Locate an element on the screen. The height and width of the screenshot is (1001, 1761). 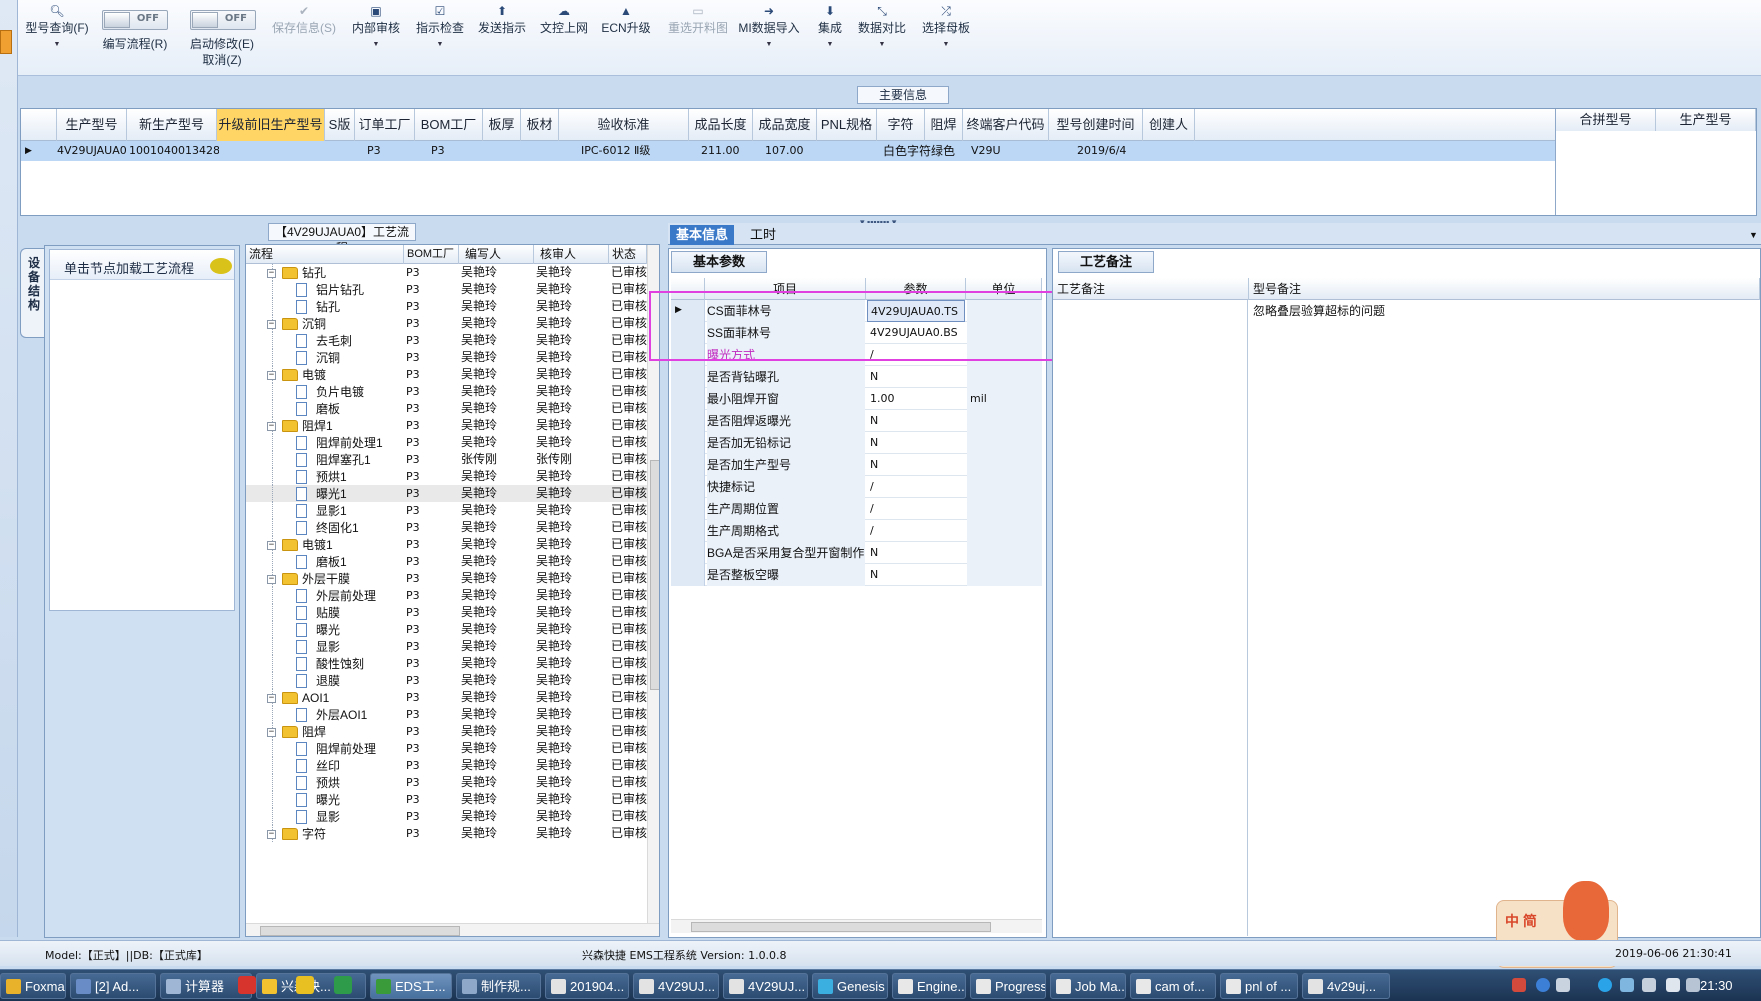
col-flow: 流程 is located at coordinates (325, 254).